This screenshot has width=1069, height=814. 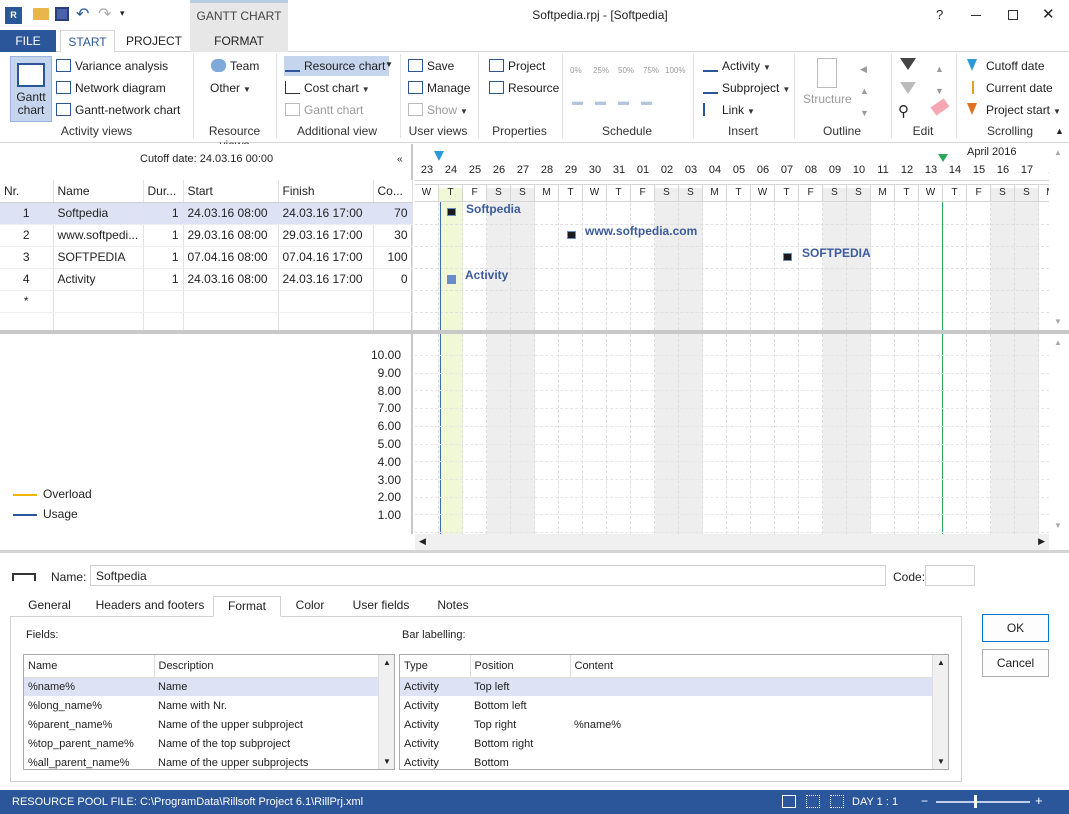 What do you see at coordinates (49, 606) in the screenshot?
I see `tab-general: General` at bounding box center [49, 606].